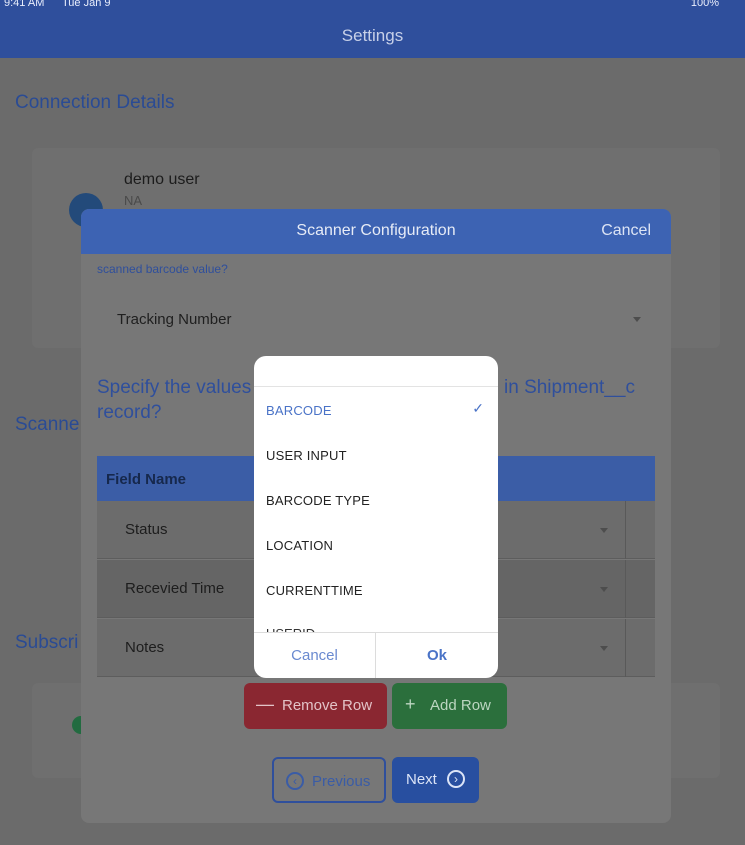 The width and height of the screenshot is (745, 845). What do you see at coordinates (704, 4) in the screenshot?
I see `battery-level: 100%` at bounding box center [704, 4].